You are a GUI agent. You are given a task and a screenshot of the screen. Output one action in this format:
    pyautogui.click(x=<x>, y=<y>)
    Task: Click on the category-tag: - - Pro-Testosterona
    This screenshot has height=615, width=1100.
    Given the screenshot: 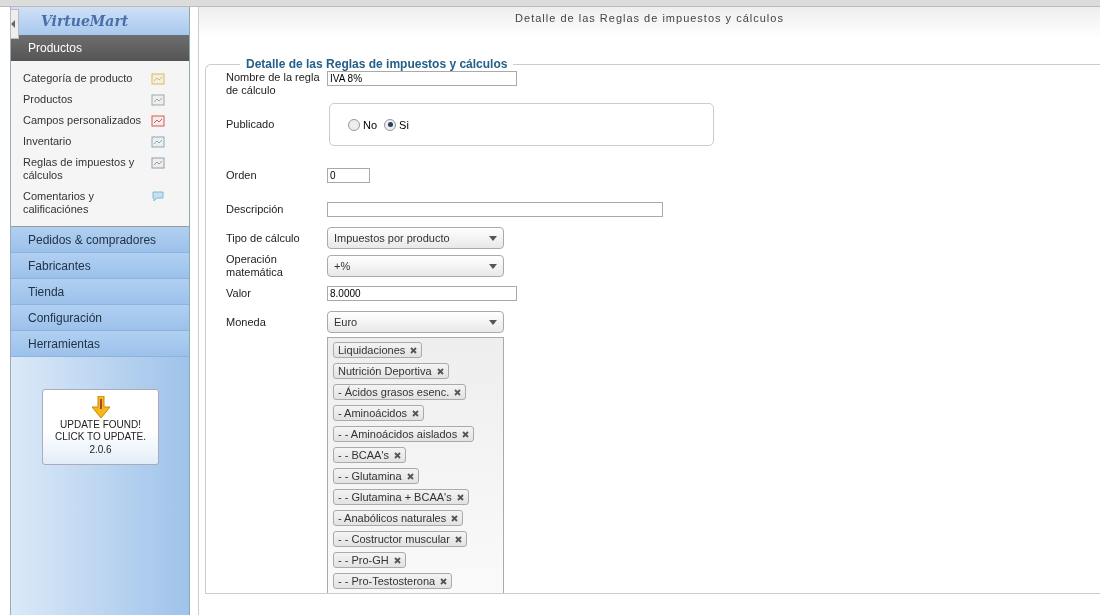 What is the action you would take?
    pyautogui.click(x=393, y=581)
    